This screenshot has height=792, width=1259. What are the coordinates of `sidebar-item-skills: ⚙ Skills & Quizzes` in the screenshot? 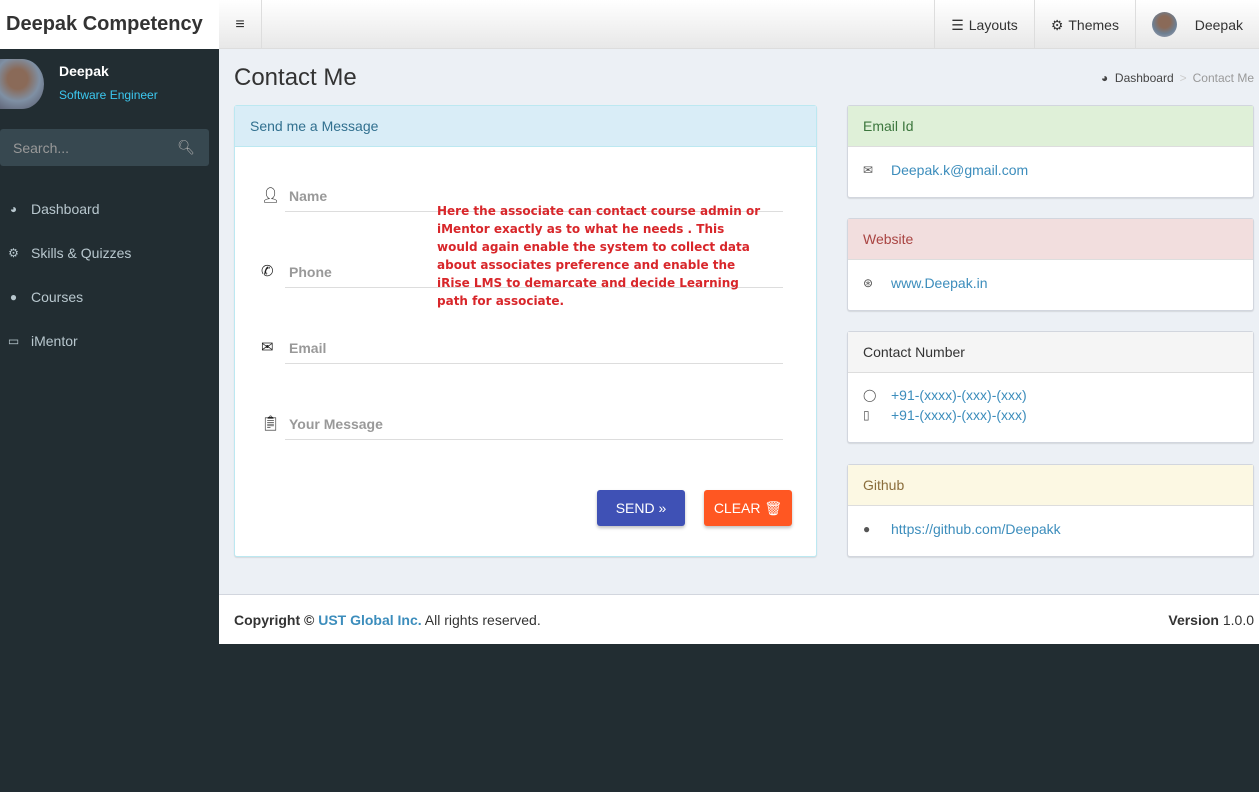 It's located at (109, 253).